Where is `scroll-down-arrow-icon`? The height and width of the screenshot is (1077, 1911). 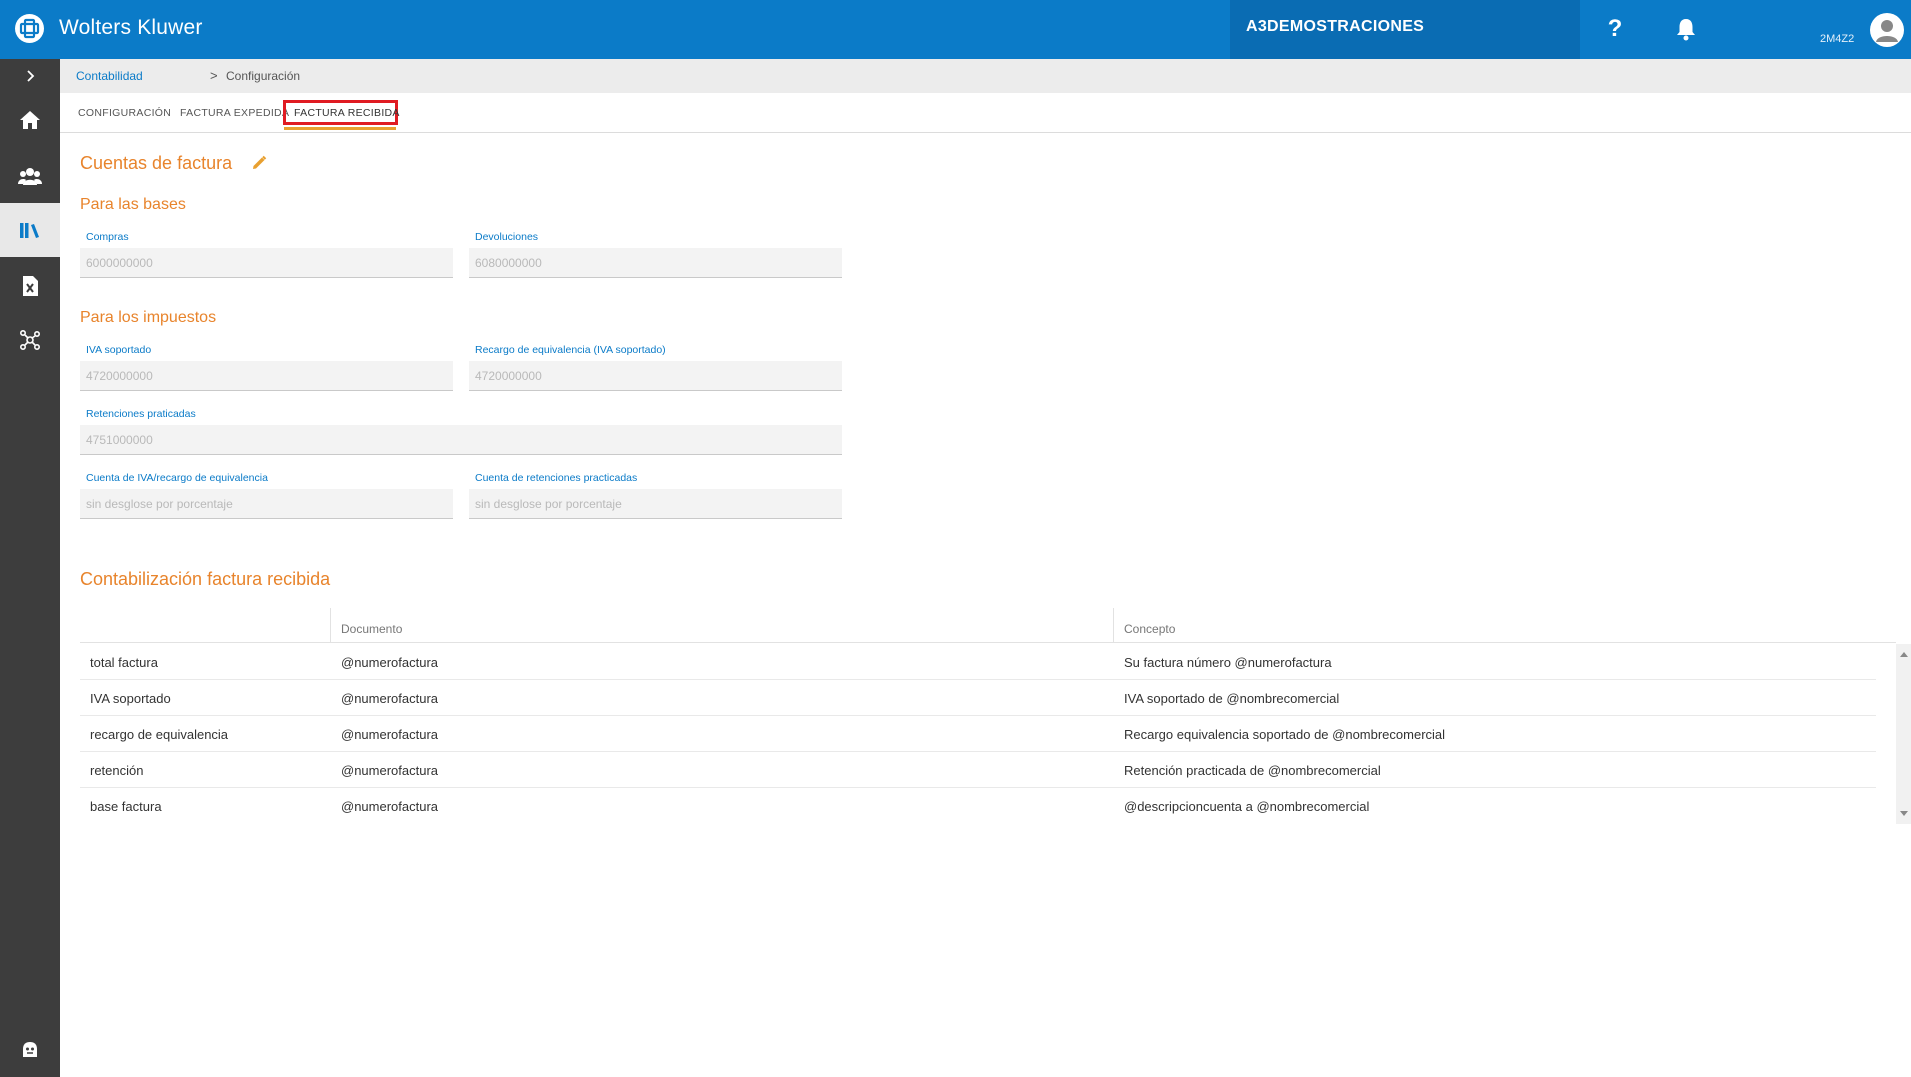 scroll-down-arrow-icon is located at coordinates (1904, 813).